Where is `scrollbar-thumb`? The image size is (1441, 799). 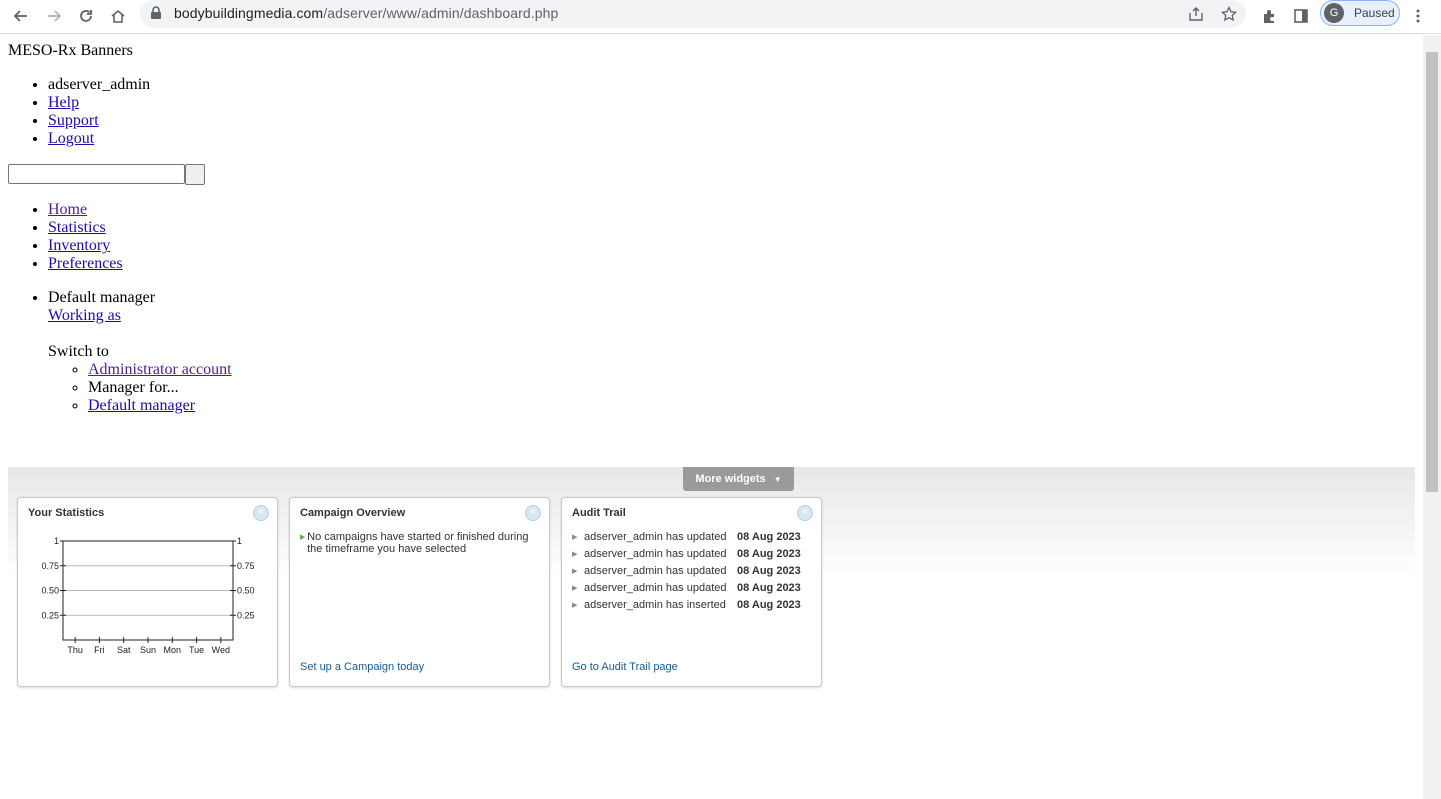
scrollbar-thumb is located at coordinates (1432, 272).